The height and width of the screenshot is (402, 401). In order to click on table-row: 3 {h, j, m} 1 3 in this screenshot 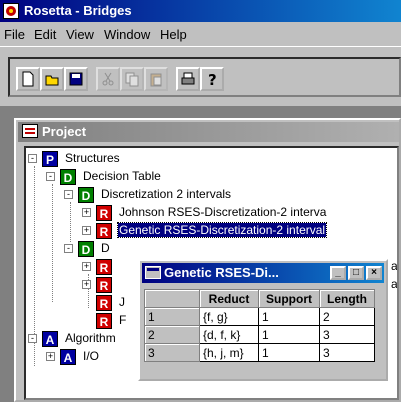, I will do `click(259, 352)`.